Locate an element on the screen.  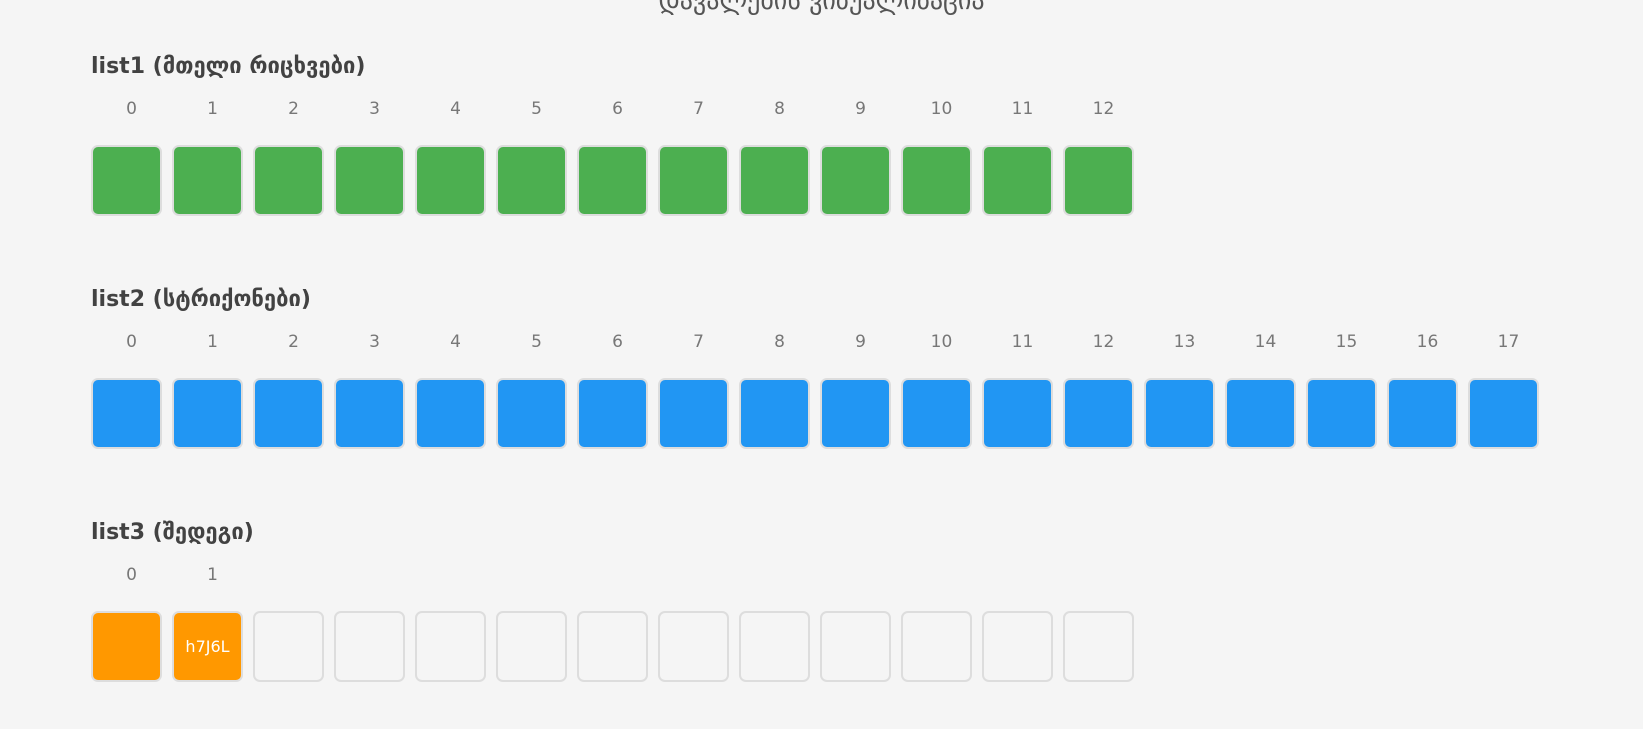
list1-index-label: 4 is located at coordinates (455, 109).